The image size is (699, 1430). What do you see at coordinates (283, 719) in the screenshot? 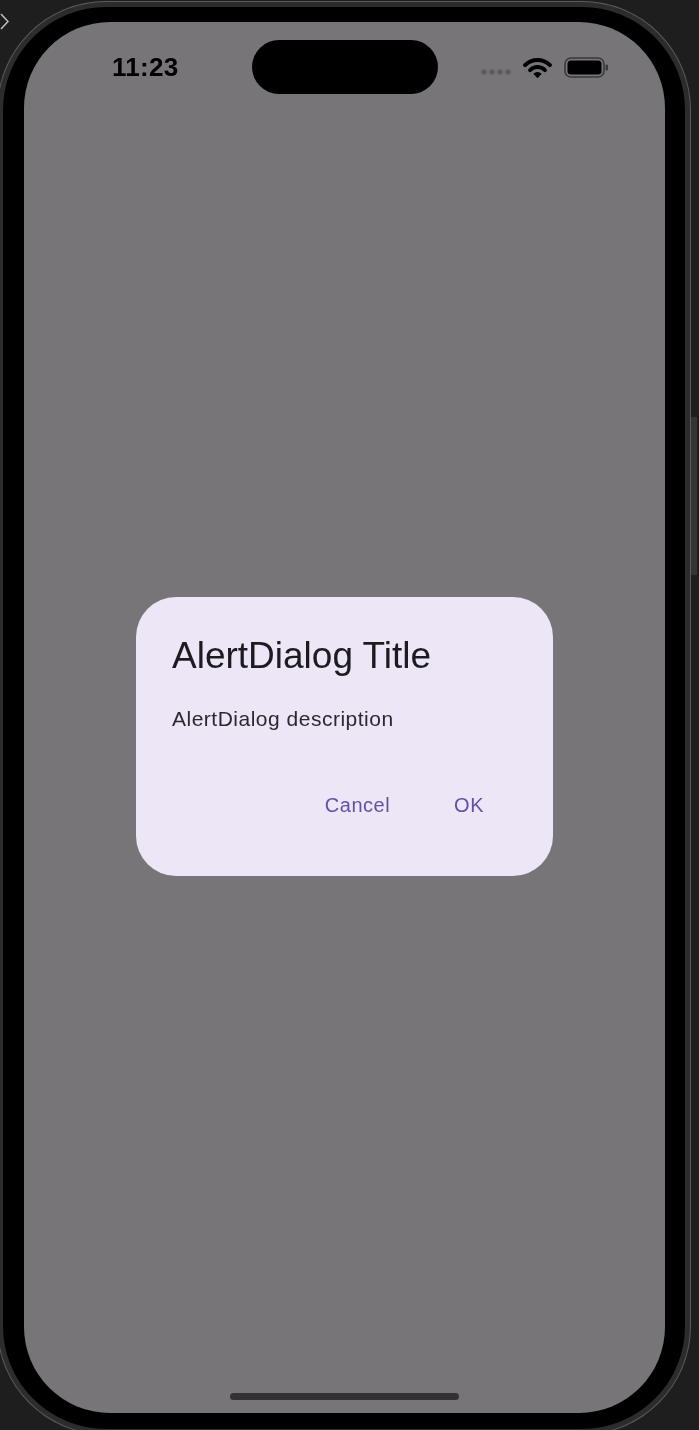
I see `dialog-description: AlertDialog description` at bounding box center [283, 719].